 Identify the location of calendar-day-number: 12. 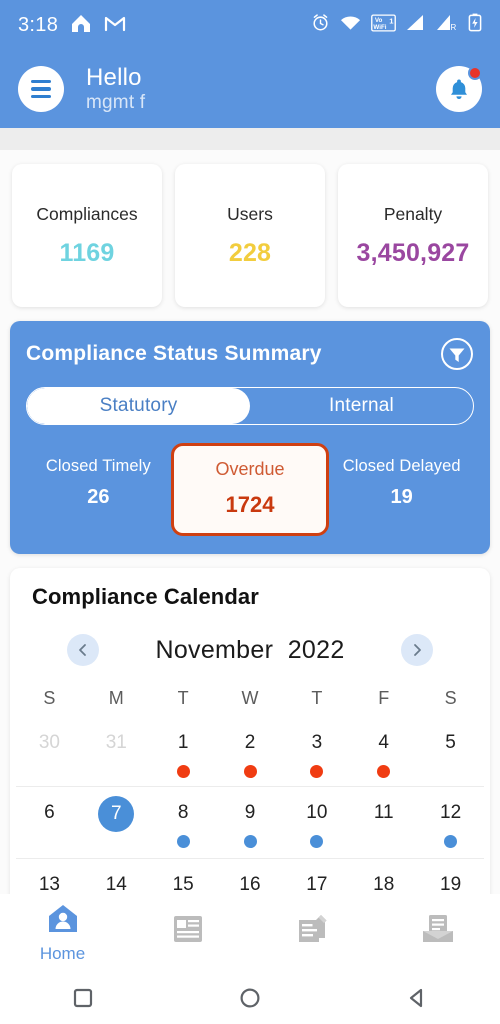
(451, 812).